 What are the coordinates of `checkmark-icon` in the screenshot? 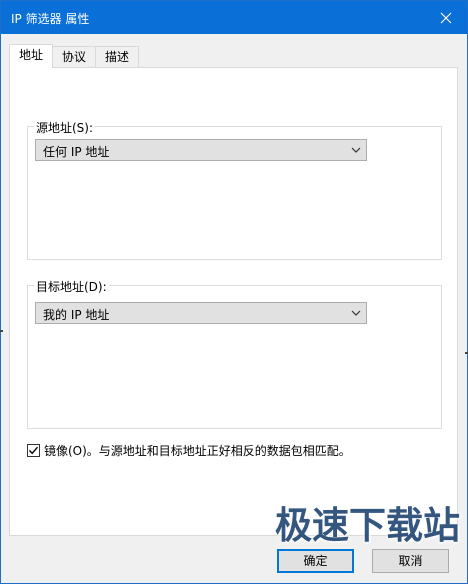 It's located at (33, 450).